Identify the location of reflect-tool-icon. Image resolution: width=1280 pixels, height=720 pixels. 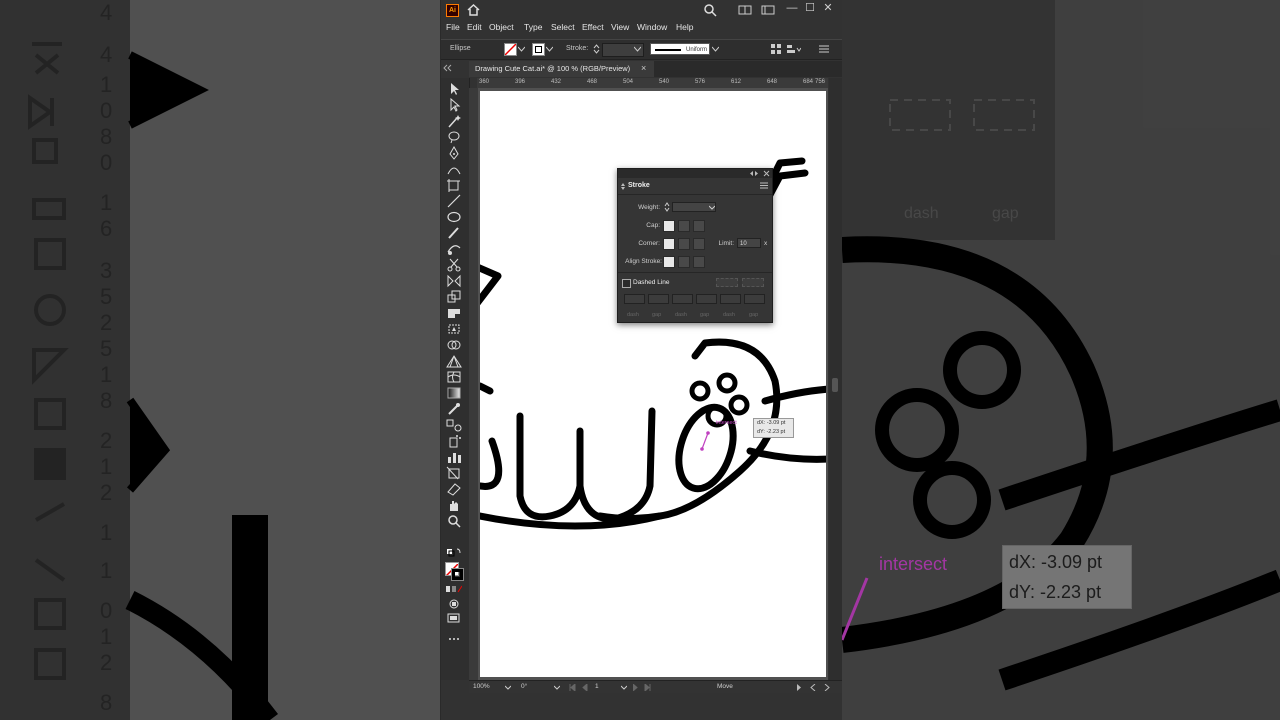
(454, 281).